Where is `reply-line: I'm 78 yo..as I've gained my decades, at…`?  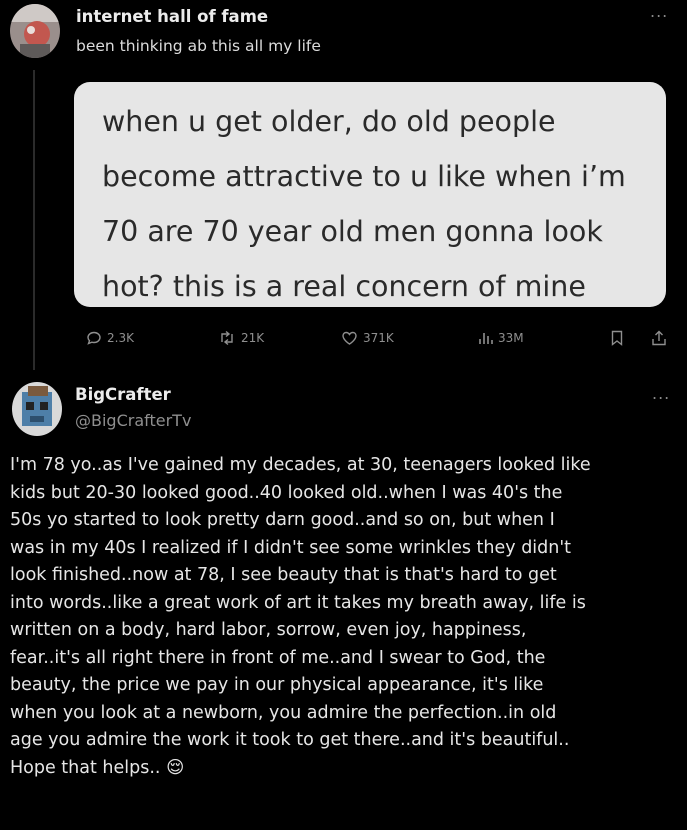 reply-line: I'm 78 yo..as I've gained my decades, at… is located at coordinates (300, 465).